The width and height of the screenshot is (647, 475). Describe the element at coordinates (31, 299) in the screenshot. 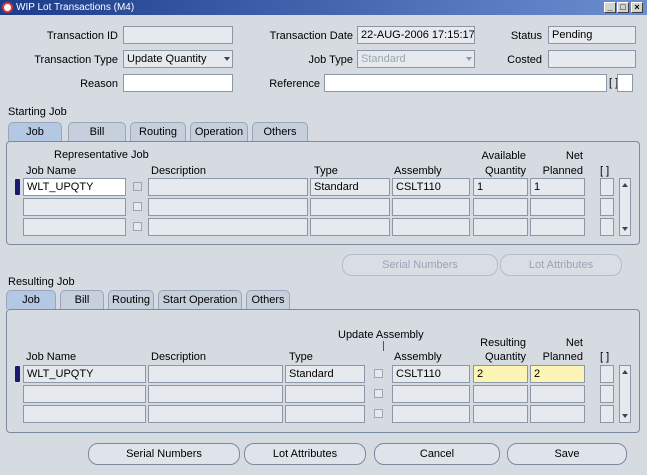

I see `tab-resulting-job: Job` at that location.